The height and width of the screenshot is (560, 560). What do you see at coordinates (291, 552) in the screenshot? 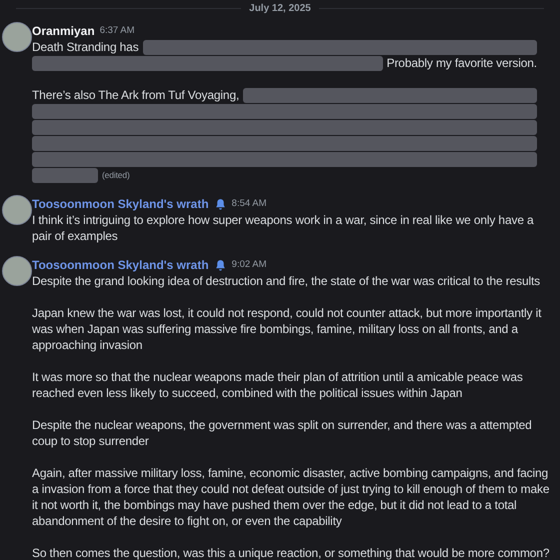
I see `message-text: So then comes the question, was this a unique reaction, or something that would be more common?` at bounding box center [291, 552].